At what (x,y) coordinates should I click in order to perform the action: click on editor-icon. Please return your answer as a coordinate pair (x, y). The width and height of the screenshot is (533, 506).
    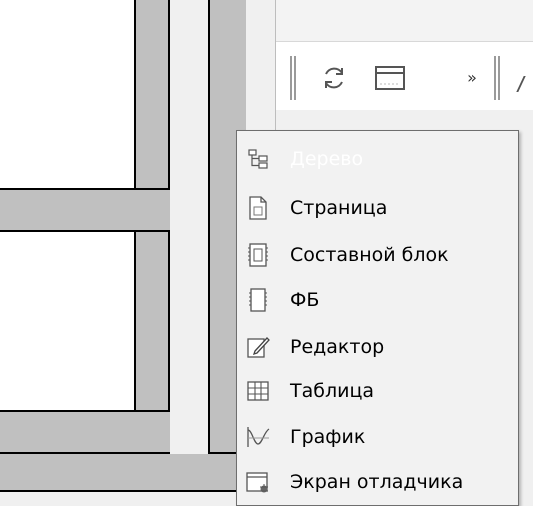
    Looking at the image, I should click on (258, 347).